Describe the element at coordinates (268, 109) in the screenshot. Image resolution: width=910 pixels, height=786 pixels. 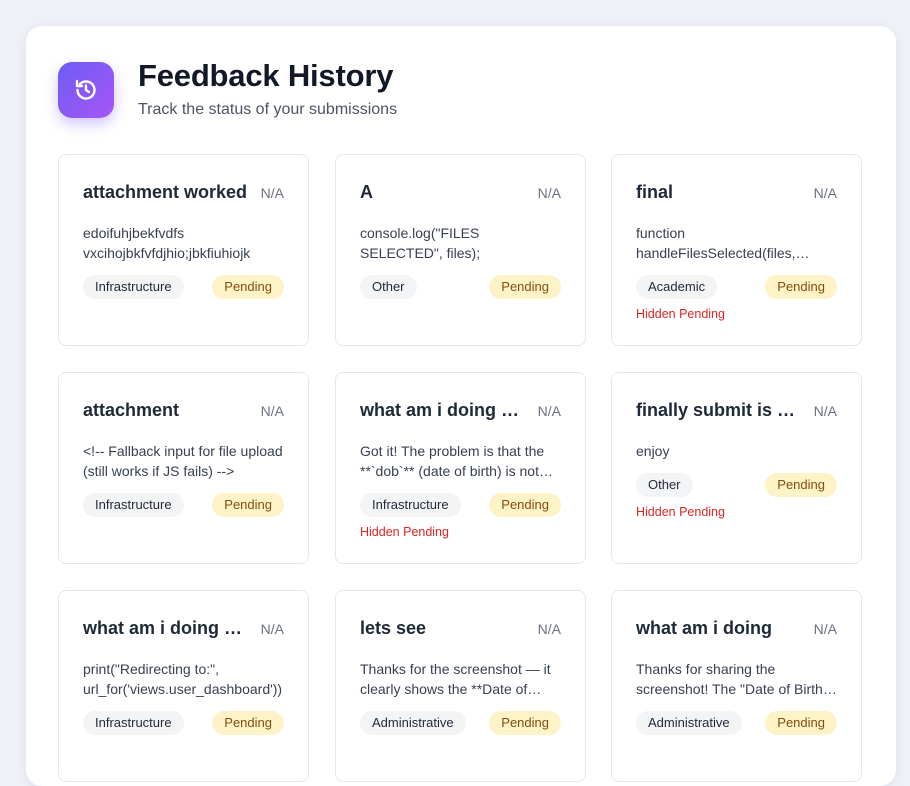
I see `page-subtitle: Track the status of your submissions` at that location.